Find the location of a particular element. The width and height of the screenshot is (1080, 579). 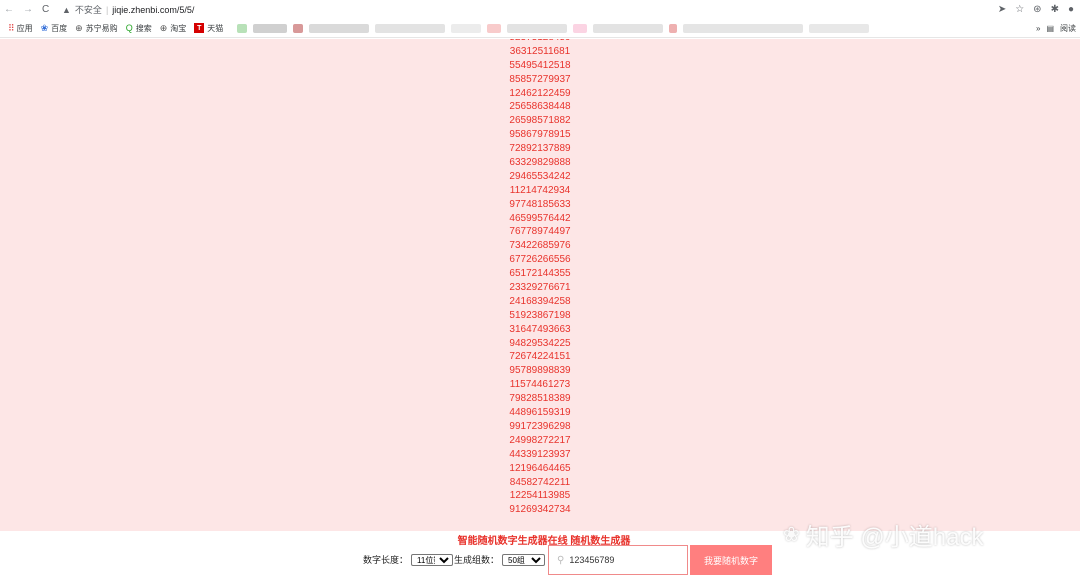

blurred-bookmarks is located at coordinates (553, 28).